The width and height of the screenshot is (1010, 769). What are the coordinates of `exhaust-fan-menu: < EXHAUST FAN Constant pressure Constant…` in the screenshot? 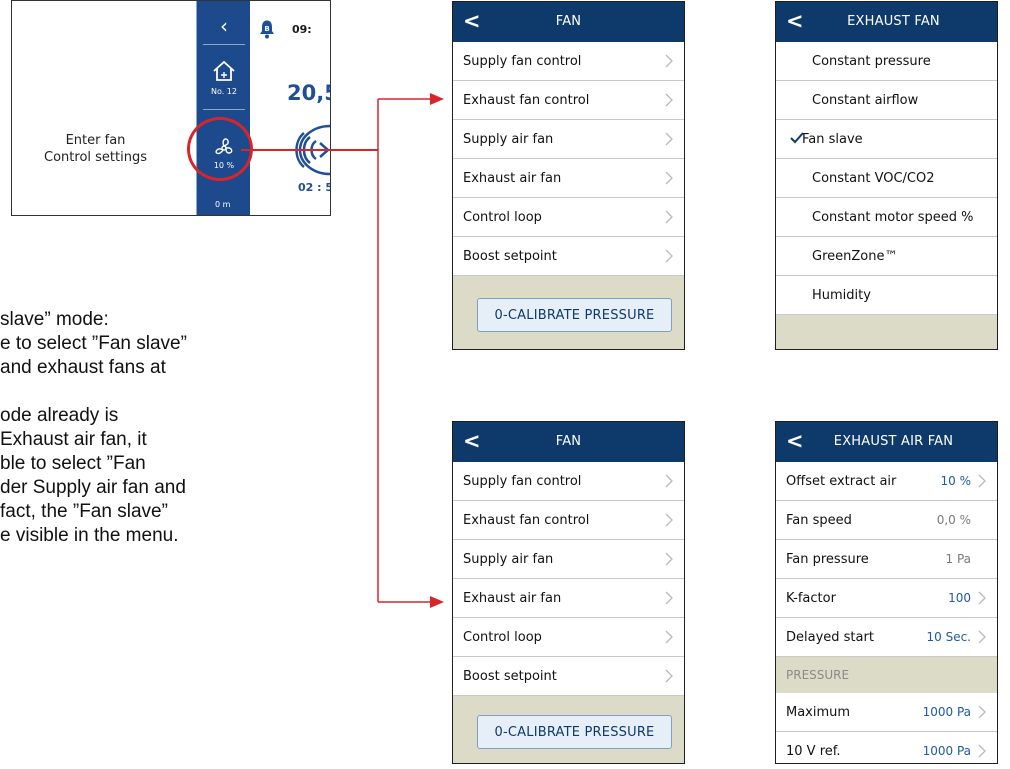 It's located at (886, 175).